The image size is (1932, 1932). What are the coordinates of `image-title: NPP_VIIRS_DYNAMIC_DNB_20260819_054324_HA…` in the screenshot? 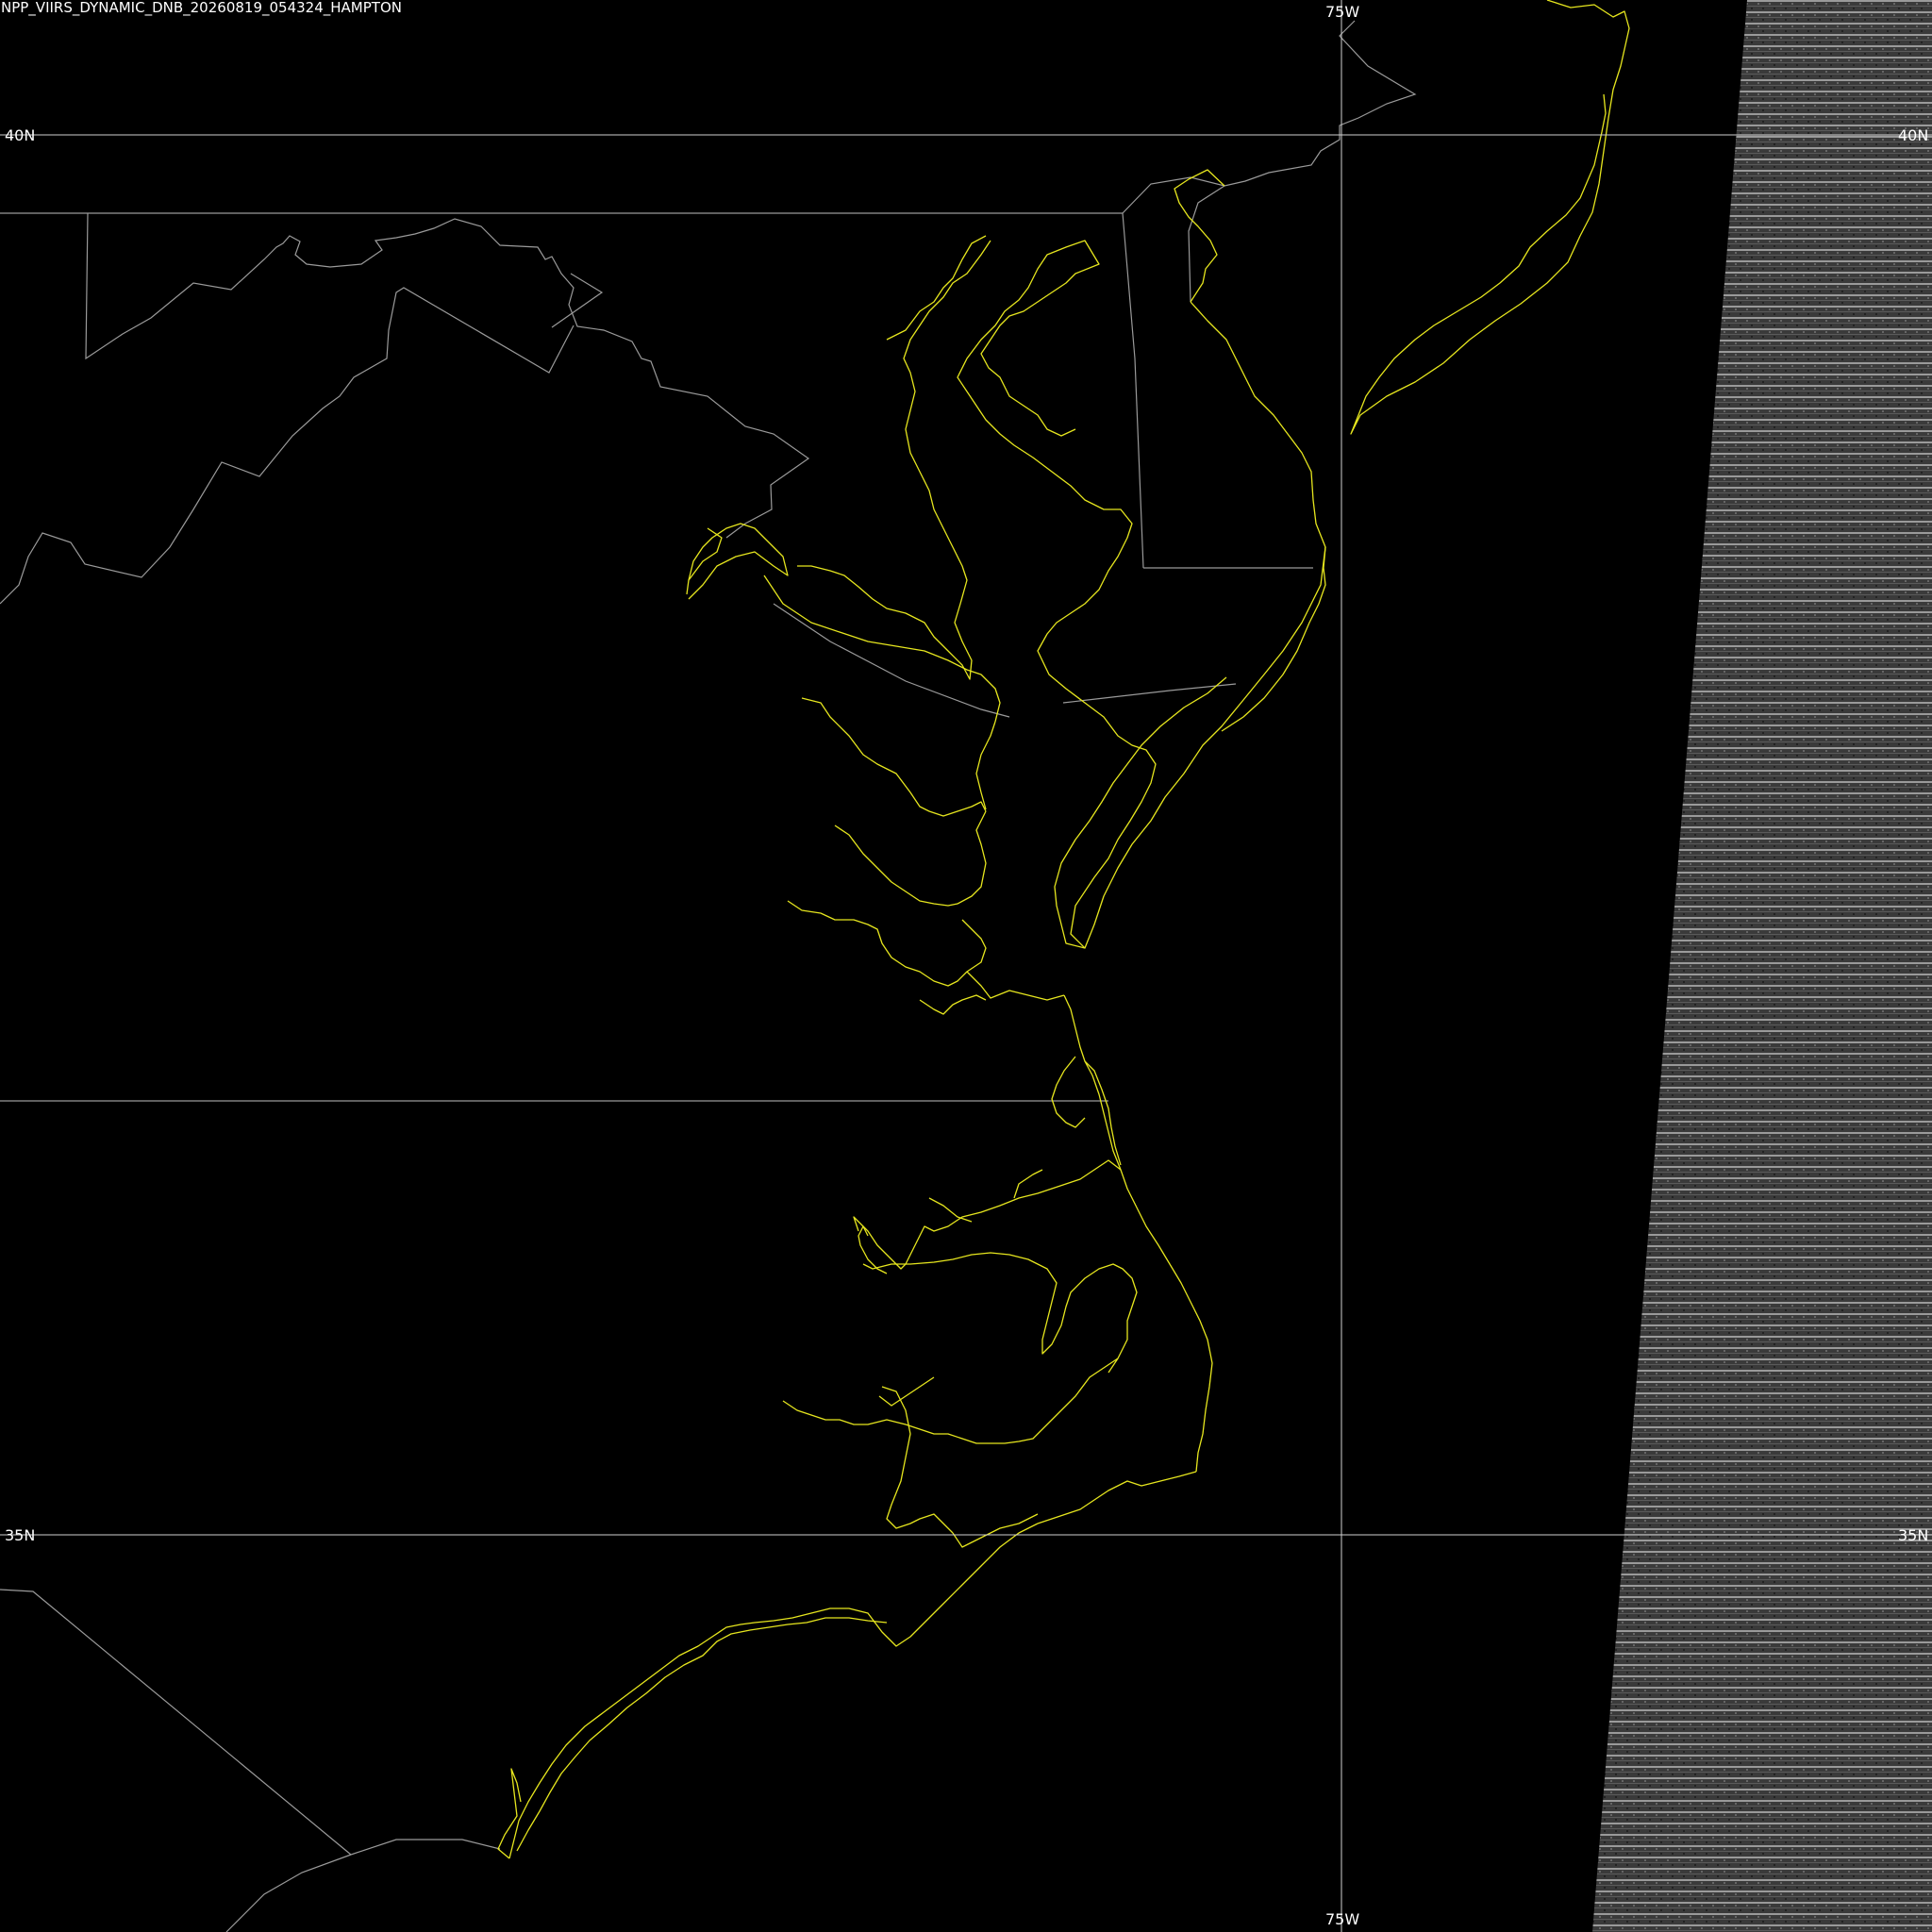 It's located at (201, 8).